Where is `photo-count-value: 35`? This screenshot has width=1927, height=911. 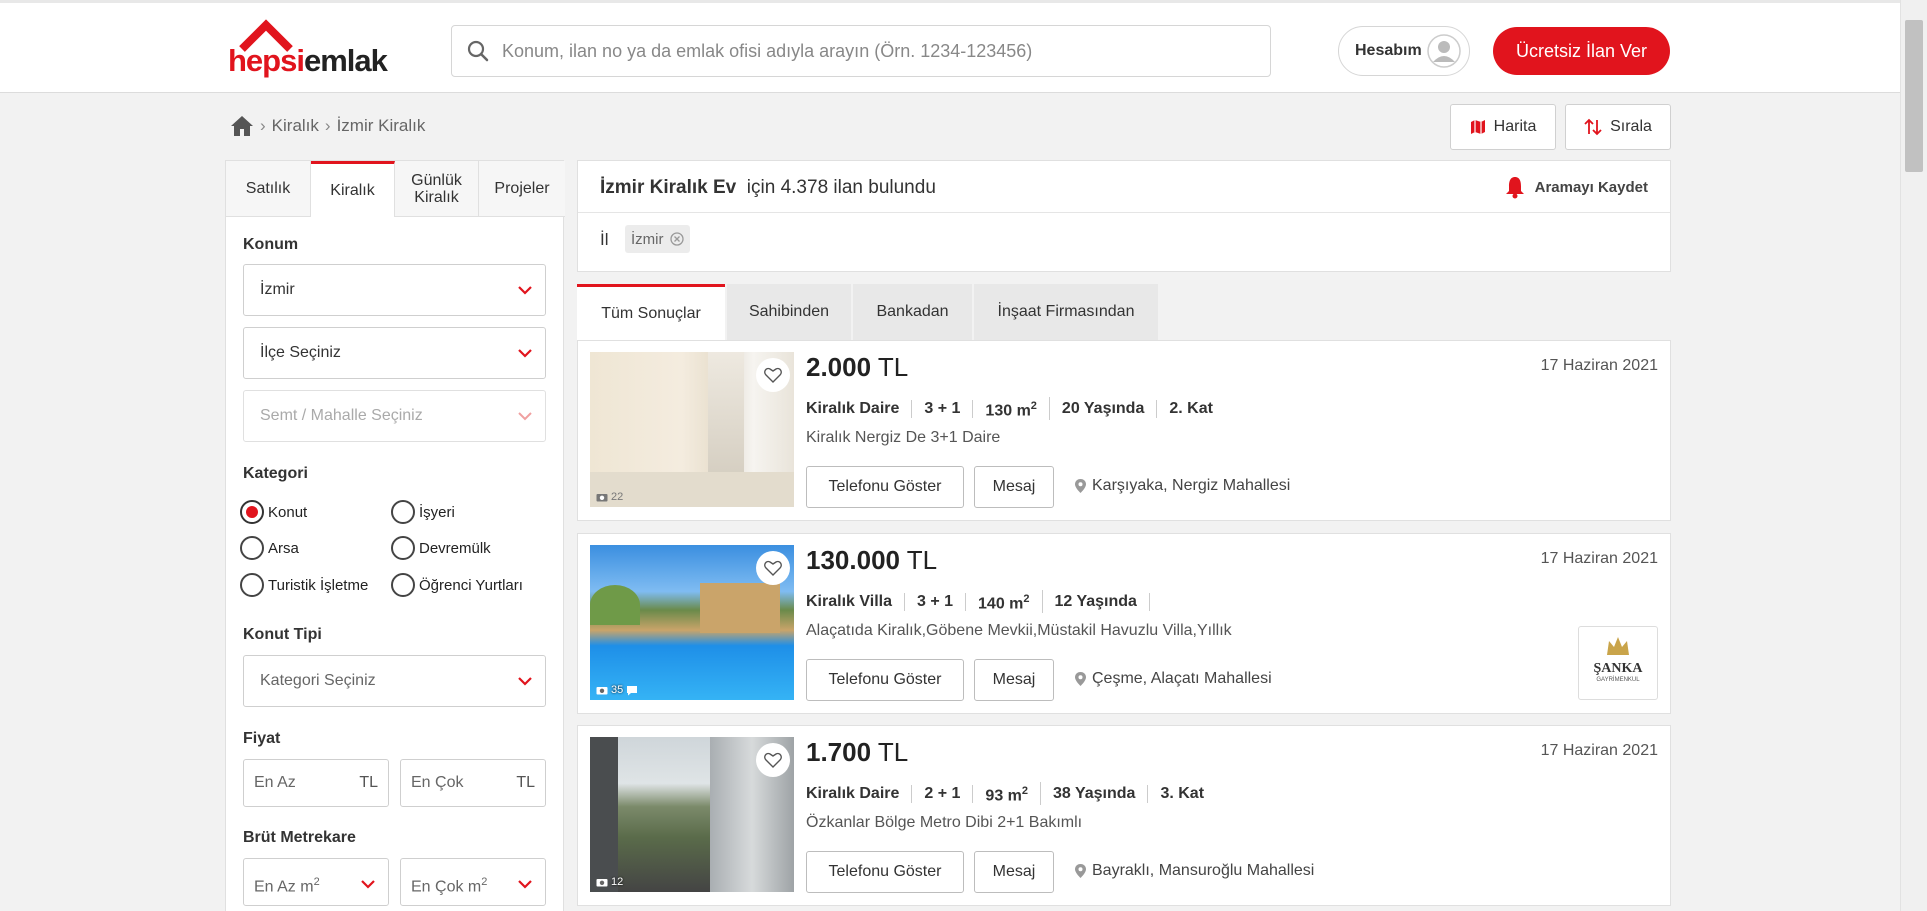
photo-count-value: 35 is located at coordinates (617, 690).